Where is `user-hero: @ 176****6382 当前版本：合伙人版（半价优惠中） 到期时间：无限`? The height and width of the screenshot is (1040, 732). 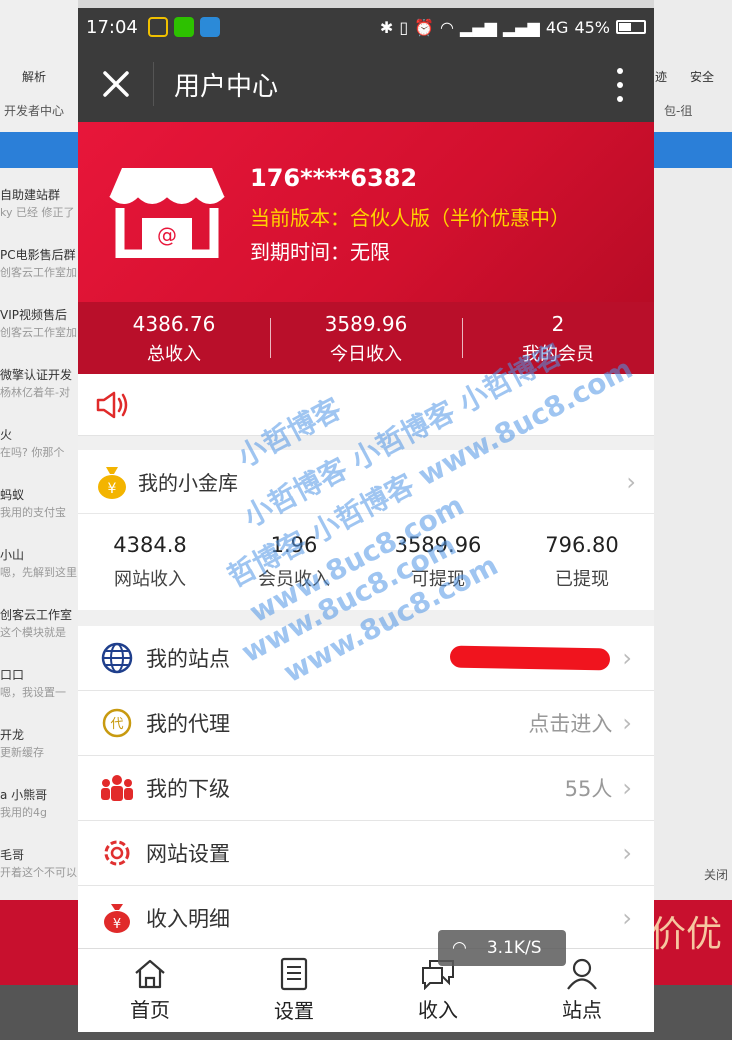 user-hero: @ 176****6382 当前版本：合伙人版（半价优惠中） 到期时间：无限 is located at coordinates (366, 212).